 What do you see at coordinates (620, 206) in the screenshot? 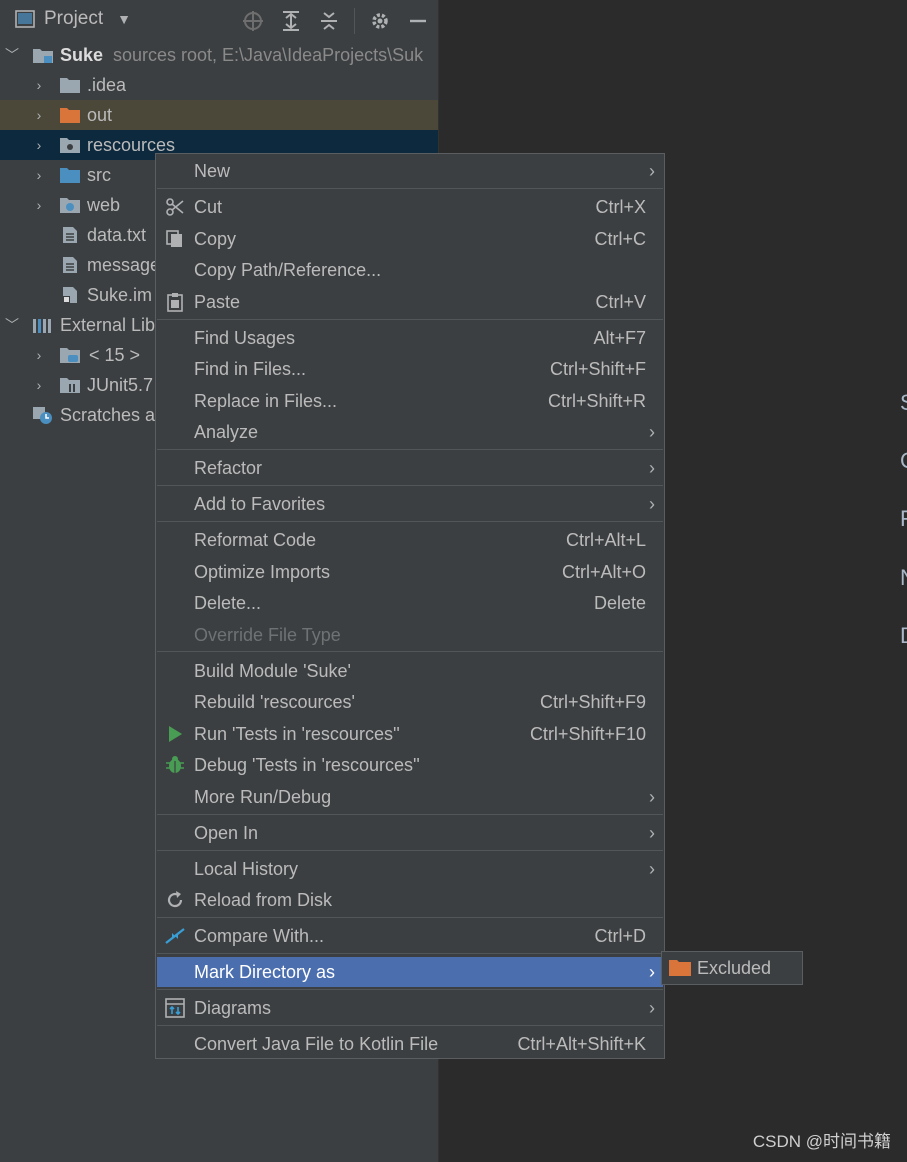
I see `menu-item-shortcut: Ctrl+X` at bounding box center [620, 206].